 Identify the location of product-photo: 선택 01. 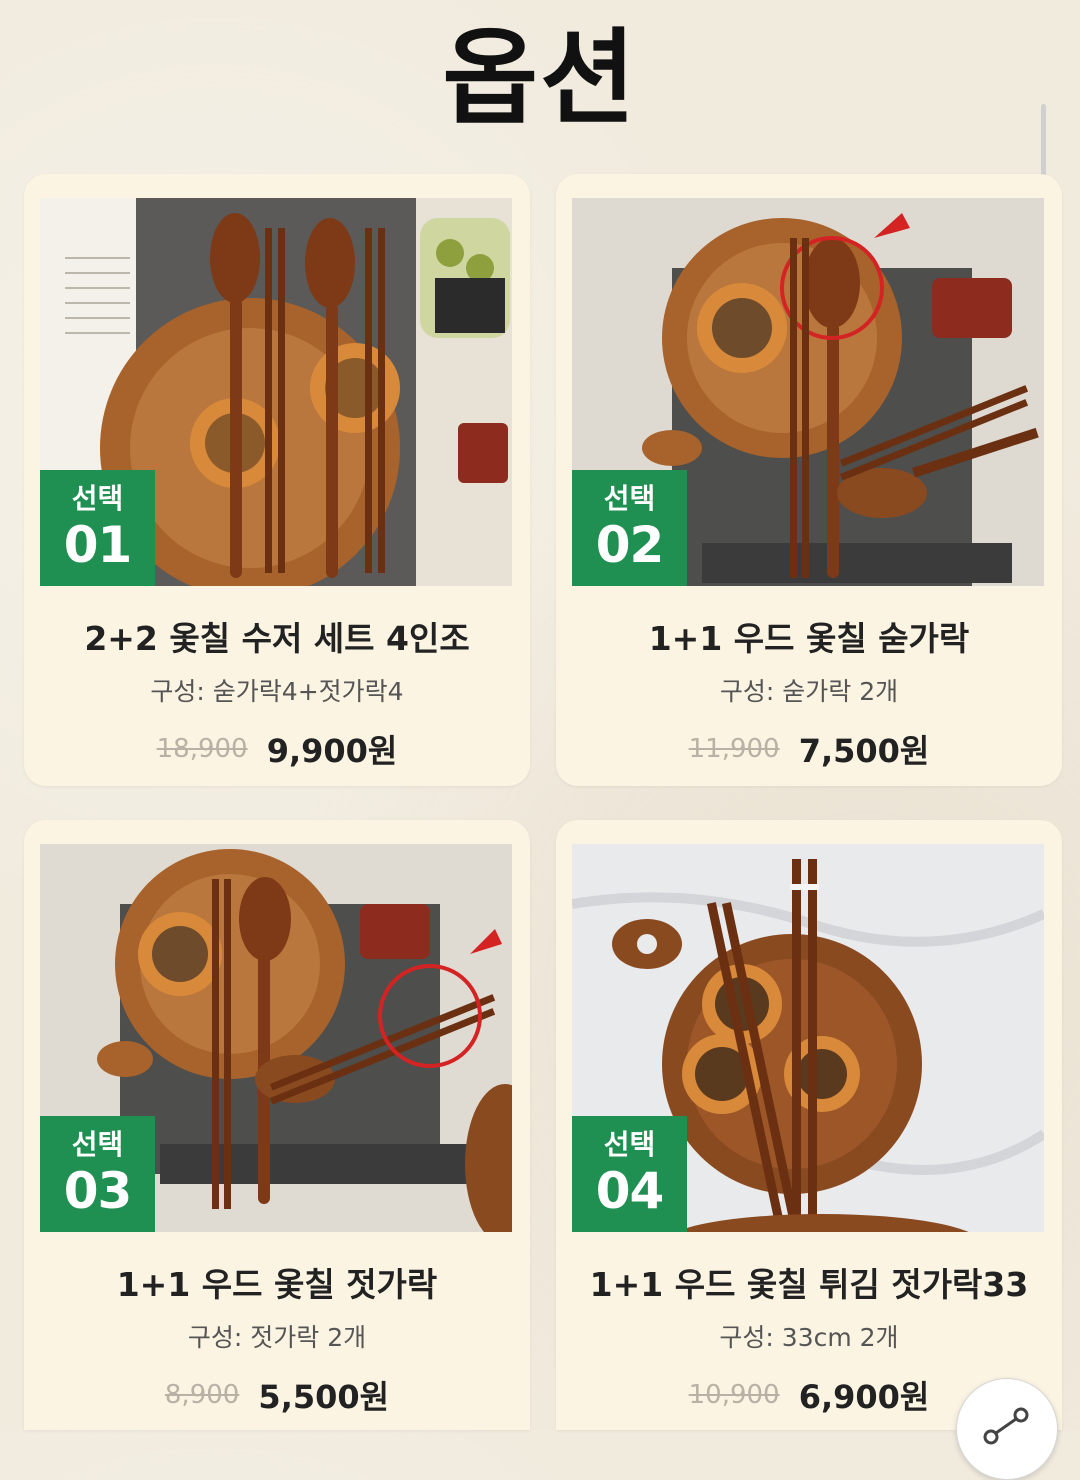
(276, 392).